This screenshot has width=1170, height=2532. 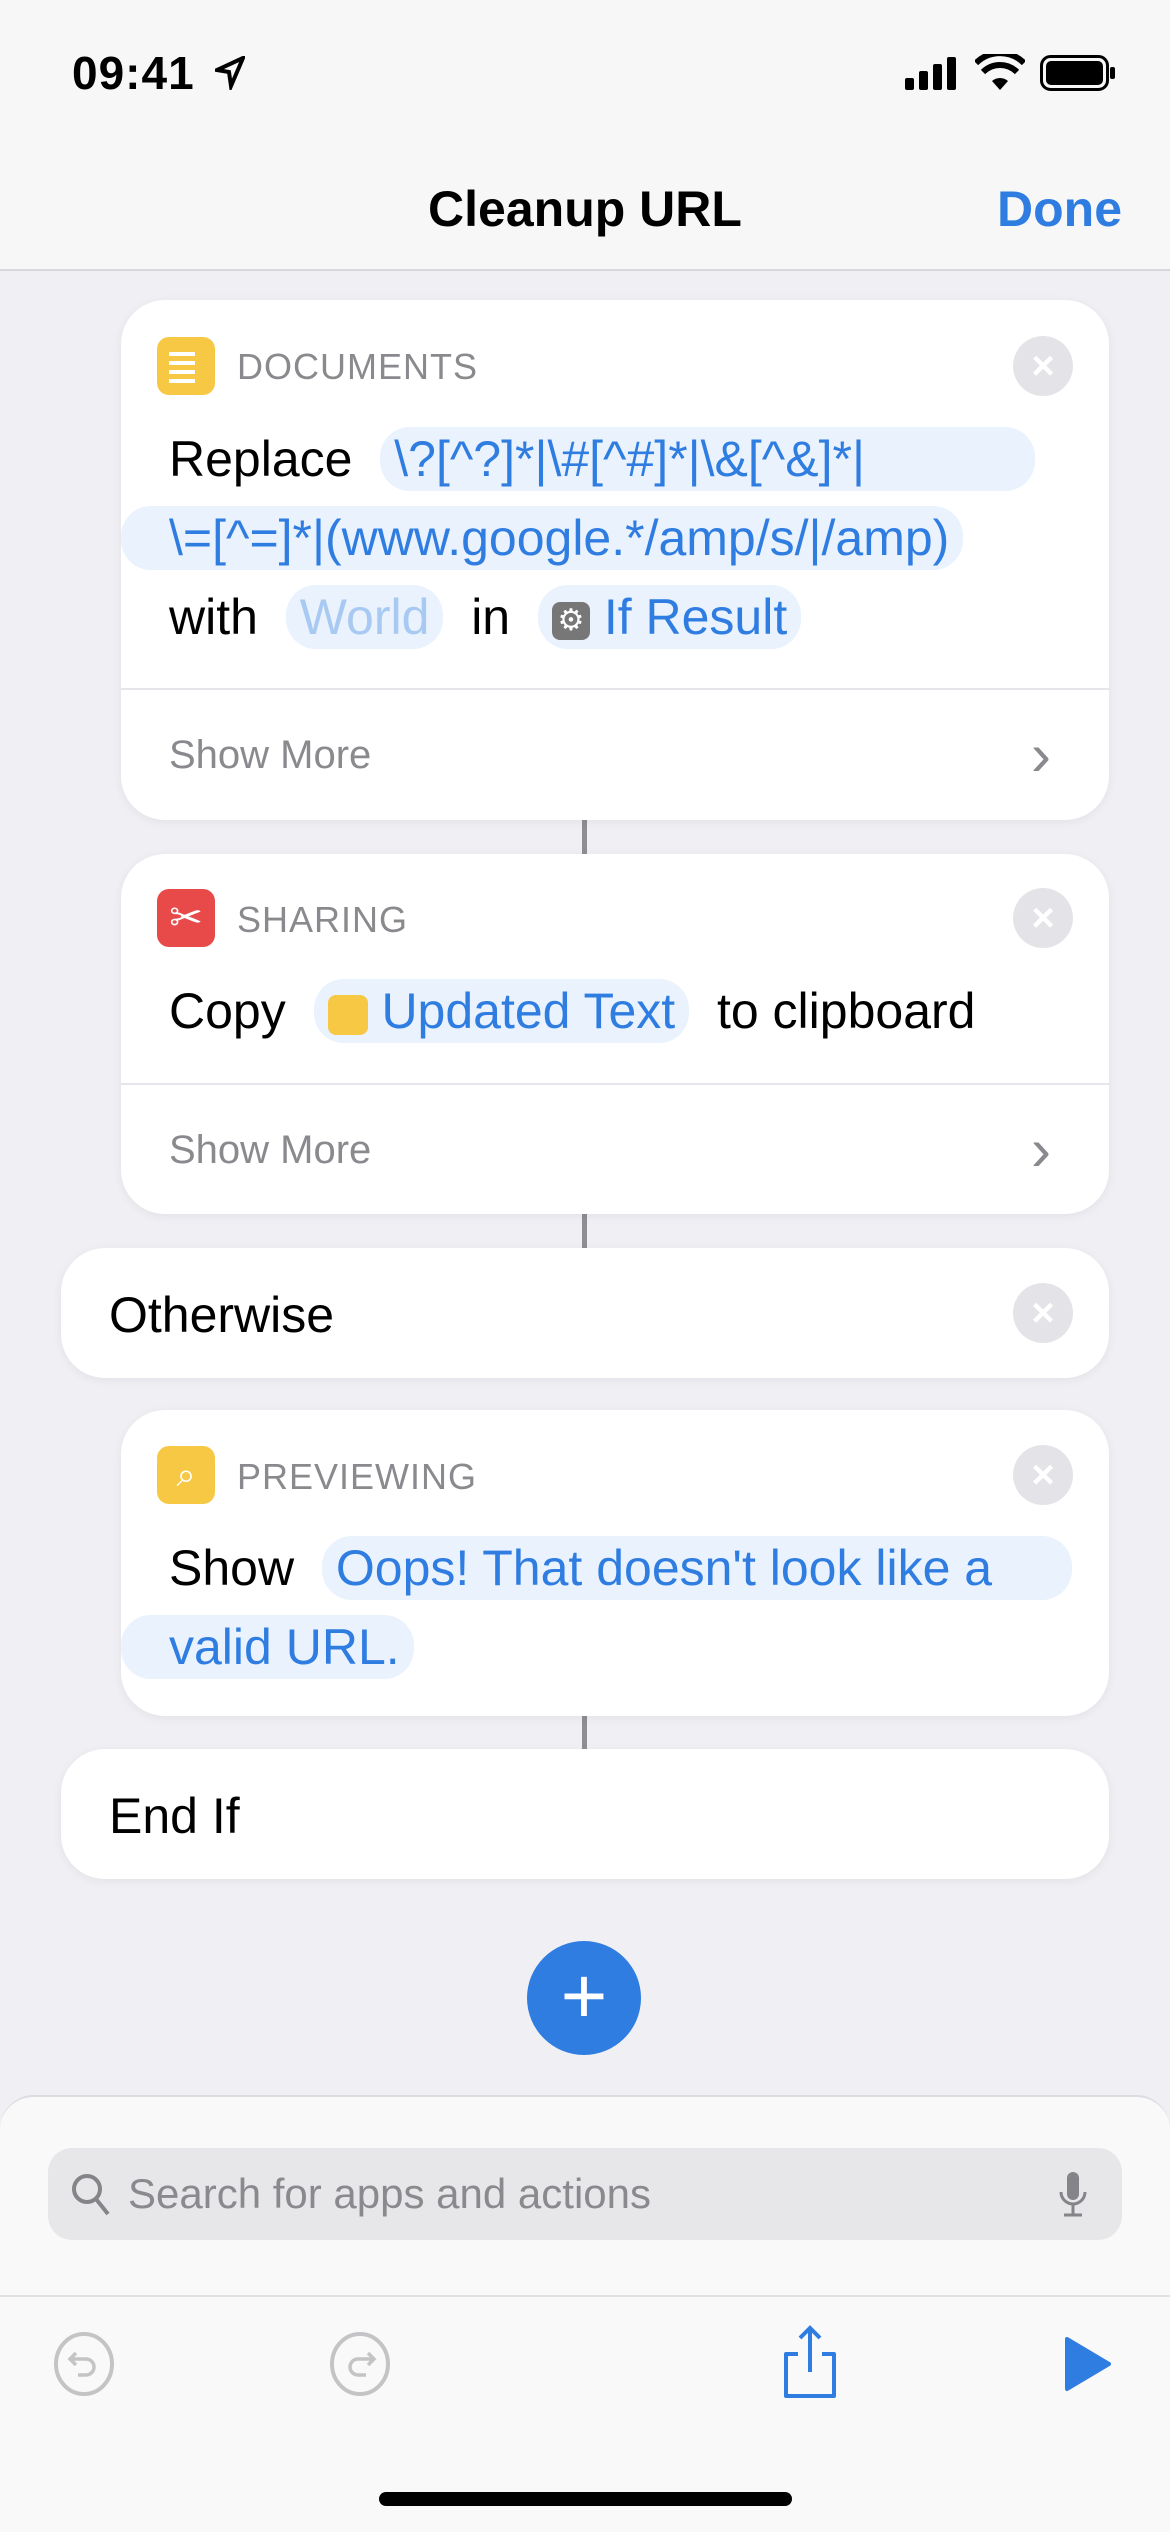 I want to click on text-field: Oops! That doesn't look like a, so click(x=697, y=1568).